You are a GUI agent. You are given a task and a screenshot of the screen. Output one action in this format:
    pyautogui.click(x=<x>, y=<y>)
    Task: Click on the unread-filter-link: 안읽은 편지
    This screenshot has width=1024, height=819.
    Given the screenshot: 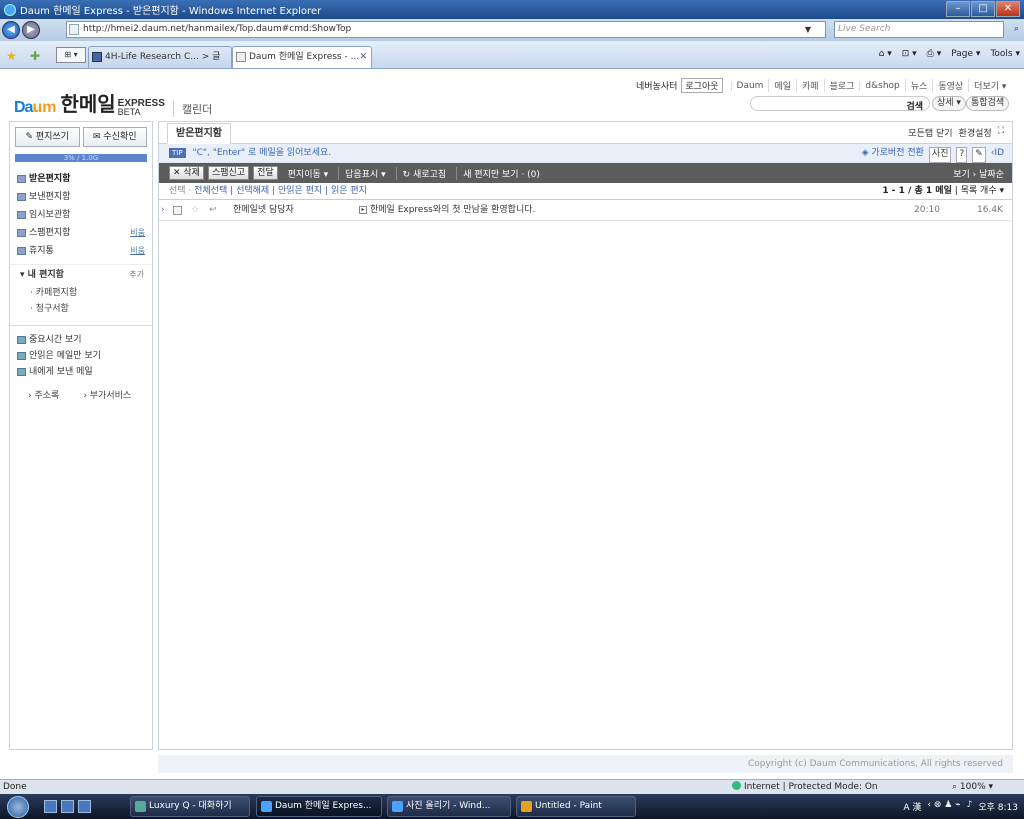 What is the action you would take?
    pyautogui.click(x=300, y=191)
    